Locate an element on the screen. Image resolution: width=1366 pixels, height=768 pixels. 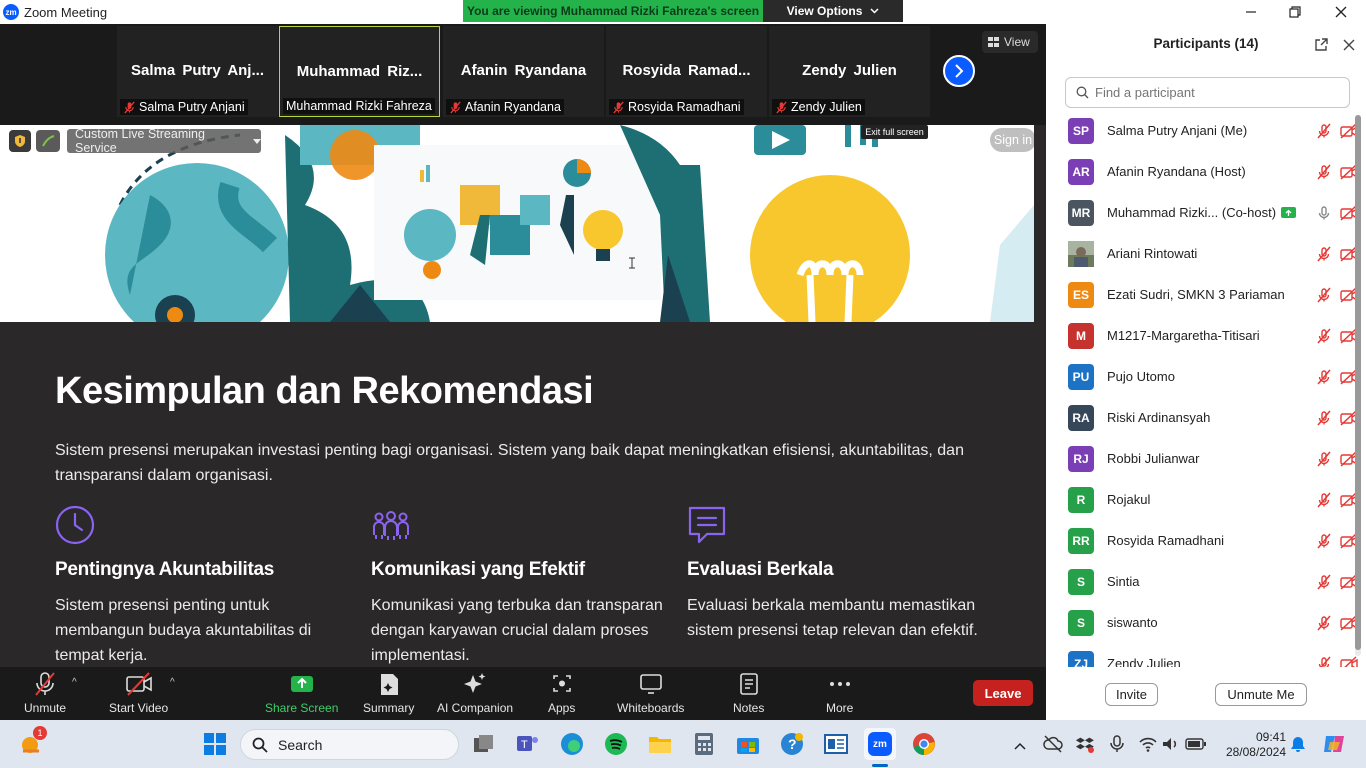
audio-options-chevron: ^ is located at coordinates (74, 682).